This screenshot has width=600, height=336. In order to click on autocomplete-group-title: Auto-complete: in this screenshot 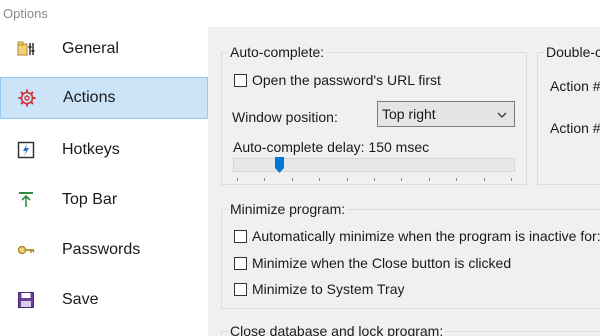, I will do `click(277, 52)`.